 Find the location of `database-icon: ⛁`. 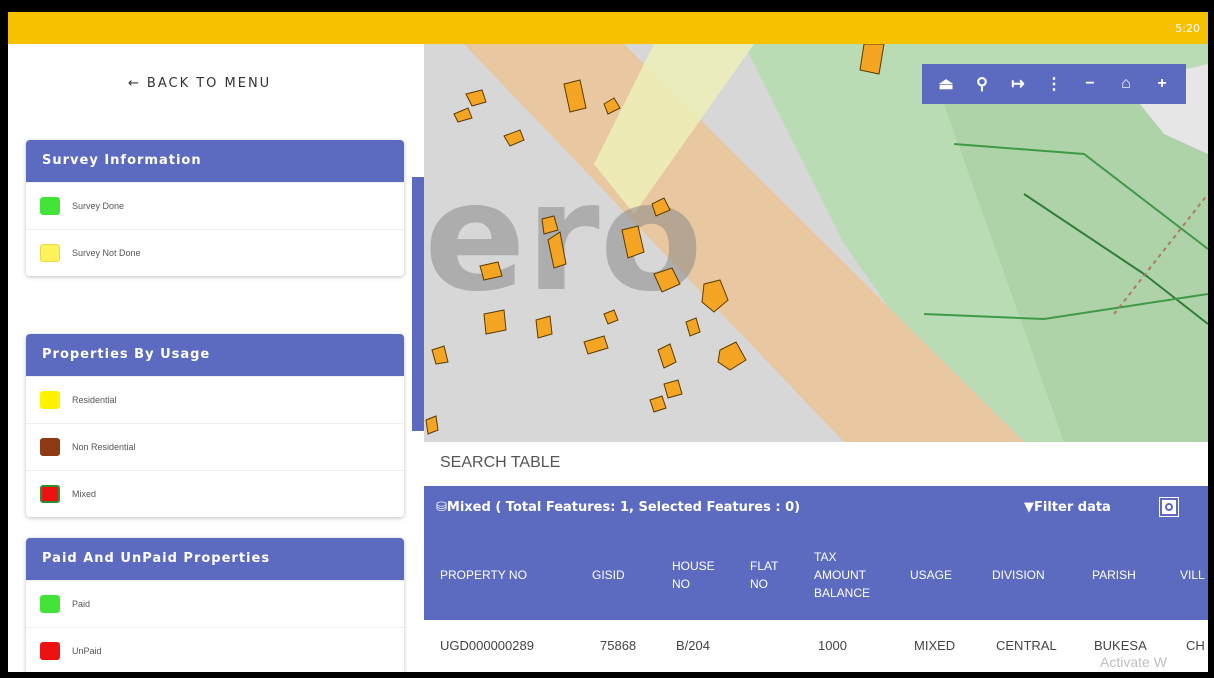

database-icon: ⛁ is located at coordinates (441, 507).